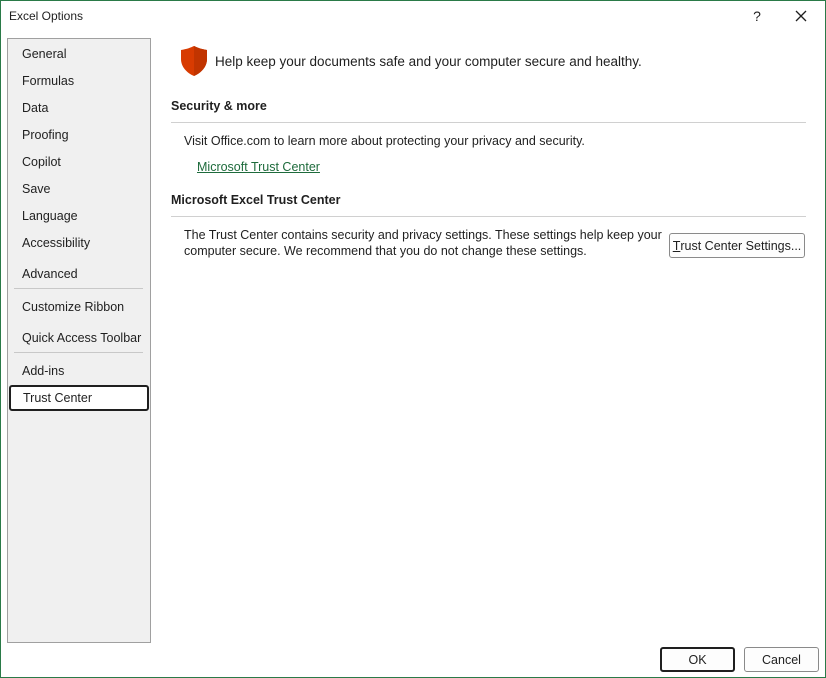  What do you see at coordinates (79, 398) in the screenshot?
I see `sidebar-item-trust-center: Trust Center` at bounding box center [79, 398].